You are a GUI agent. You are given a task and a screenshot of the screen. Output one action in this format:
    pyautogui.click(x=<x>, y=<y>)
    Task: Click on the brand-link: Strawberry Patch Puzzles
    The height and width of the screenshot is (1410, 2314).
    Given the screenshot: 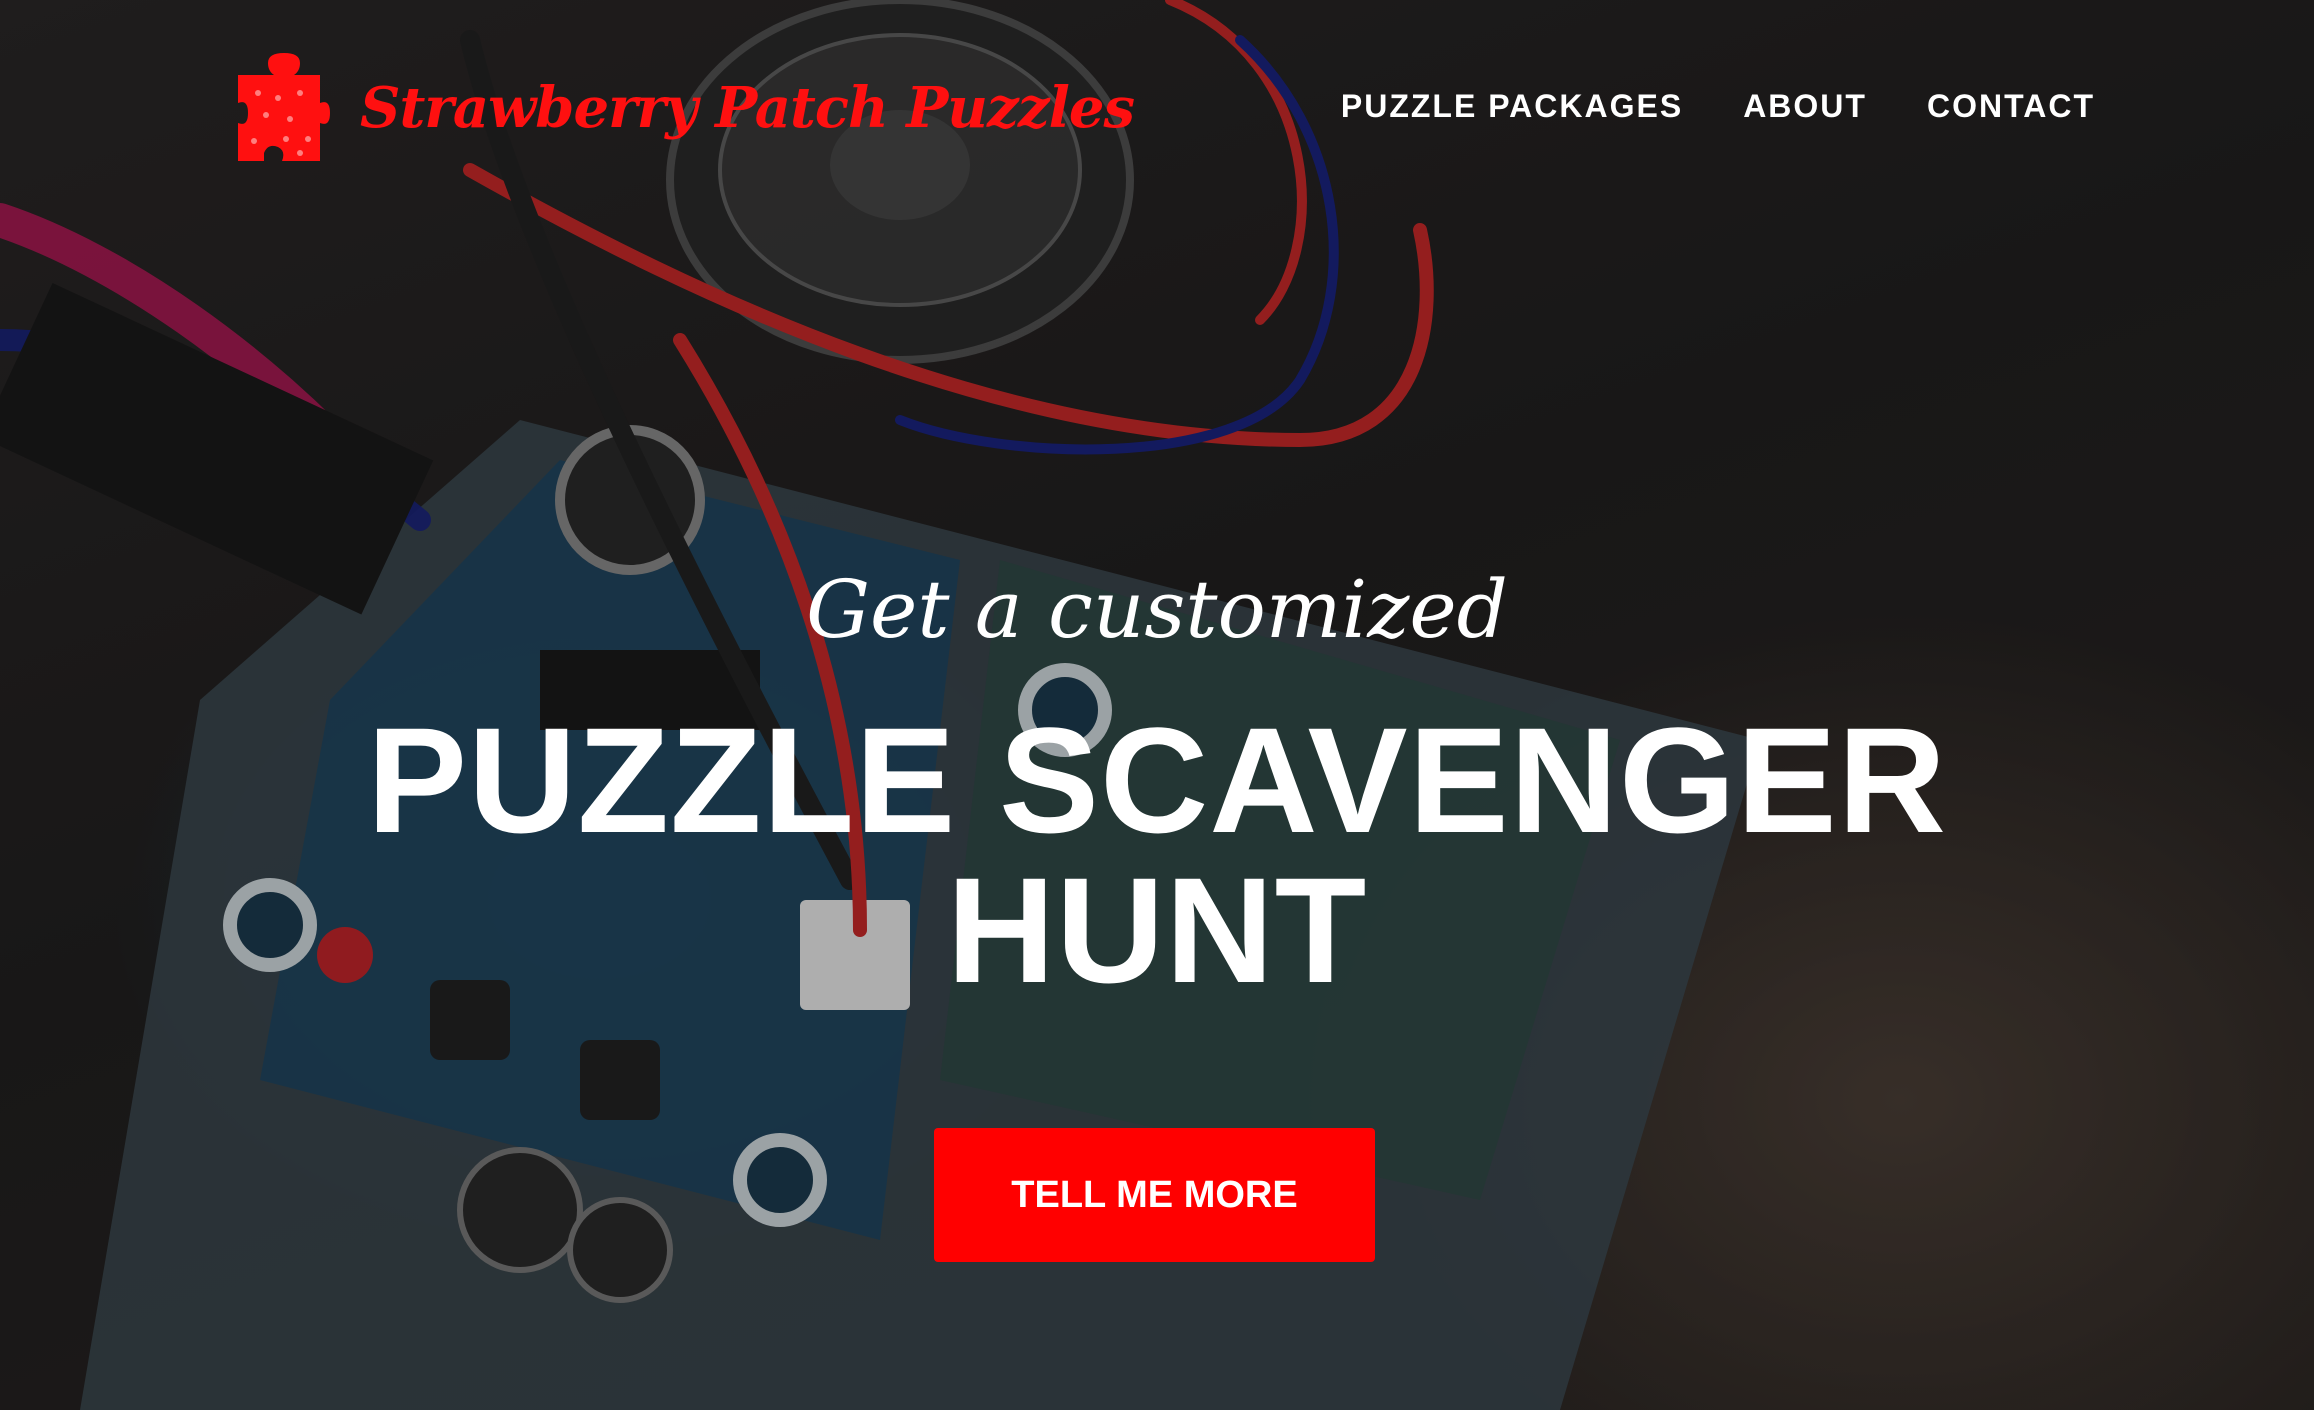 What is the action you would take?
    pyautogui.click(x=686, y=107)
    